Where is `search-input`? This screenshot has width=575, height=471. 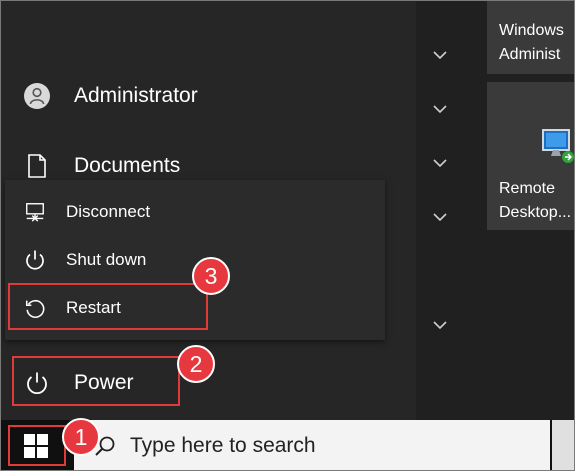
search-input is located at coordinates (320, 445).